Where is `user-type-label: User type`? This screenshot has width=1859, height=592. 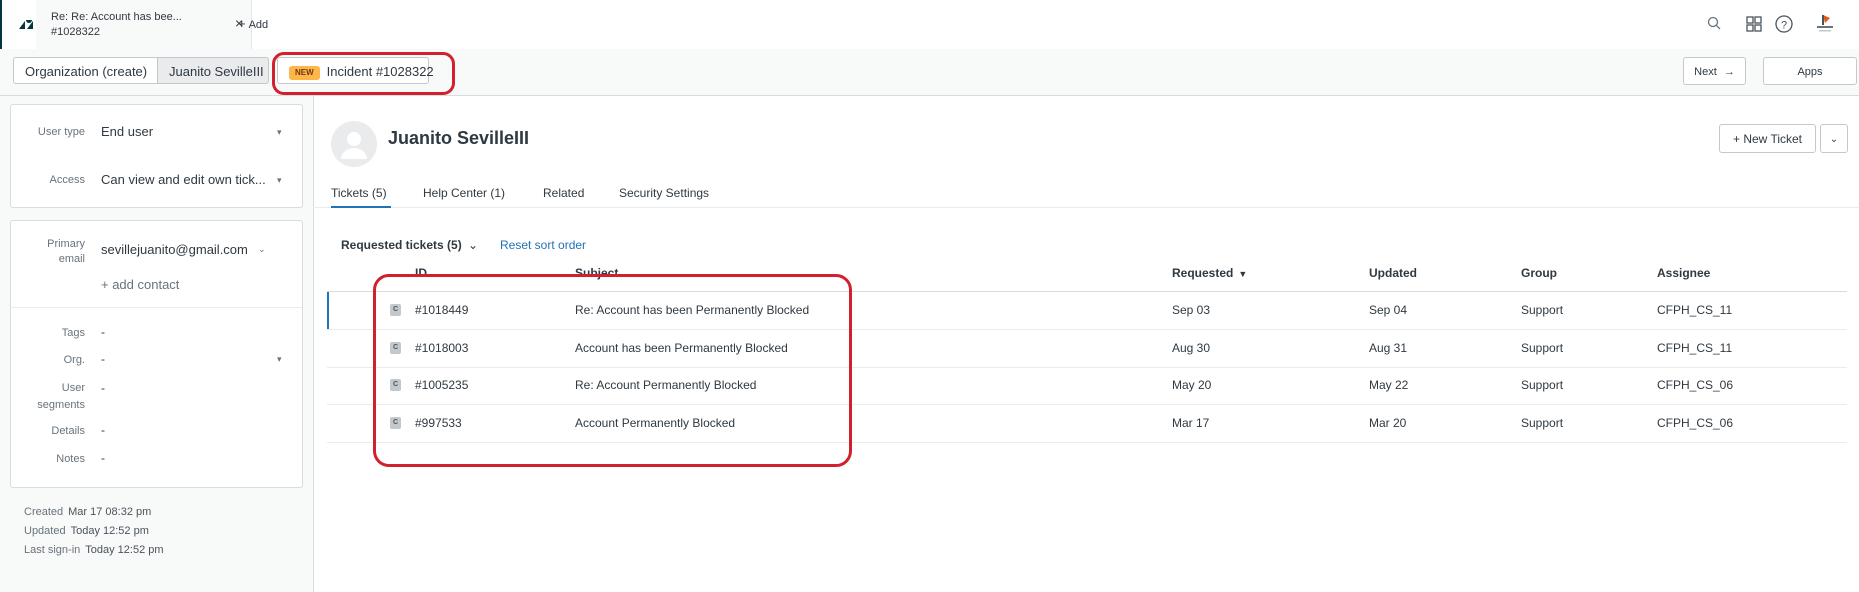
user-type-label: User type is located at coordinates (61, 132).